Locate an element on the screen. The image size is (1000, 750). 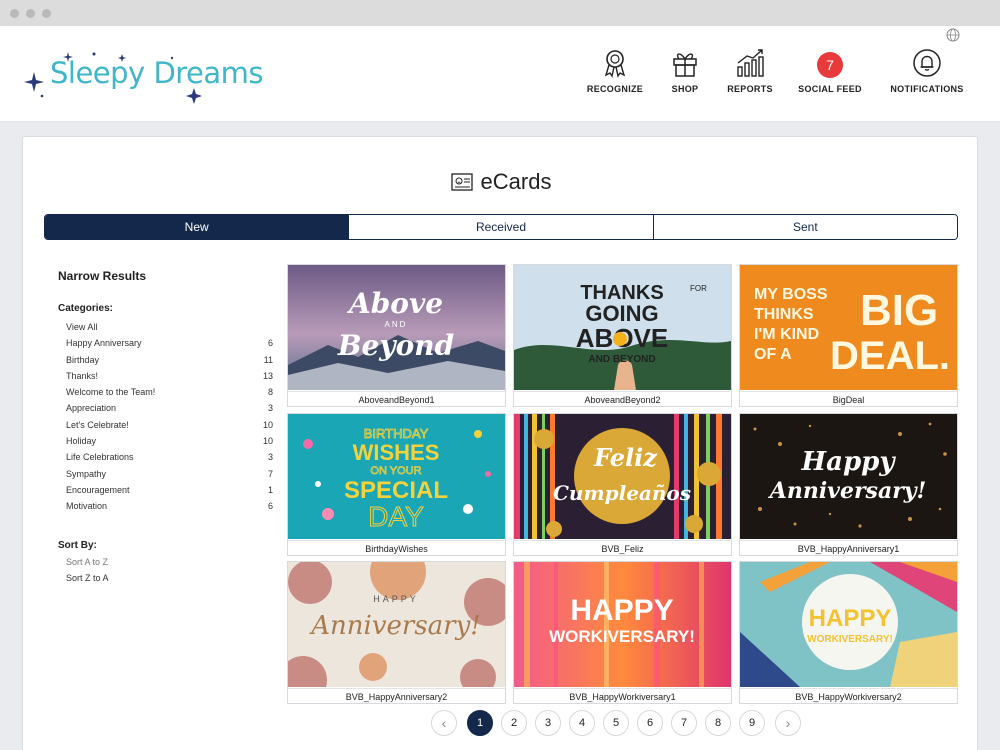
category-name: Encouragement is located at coordinates (98, 489).